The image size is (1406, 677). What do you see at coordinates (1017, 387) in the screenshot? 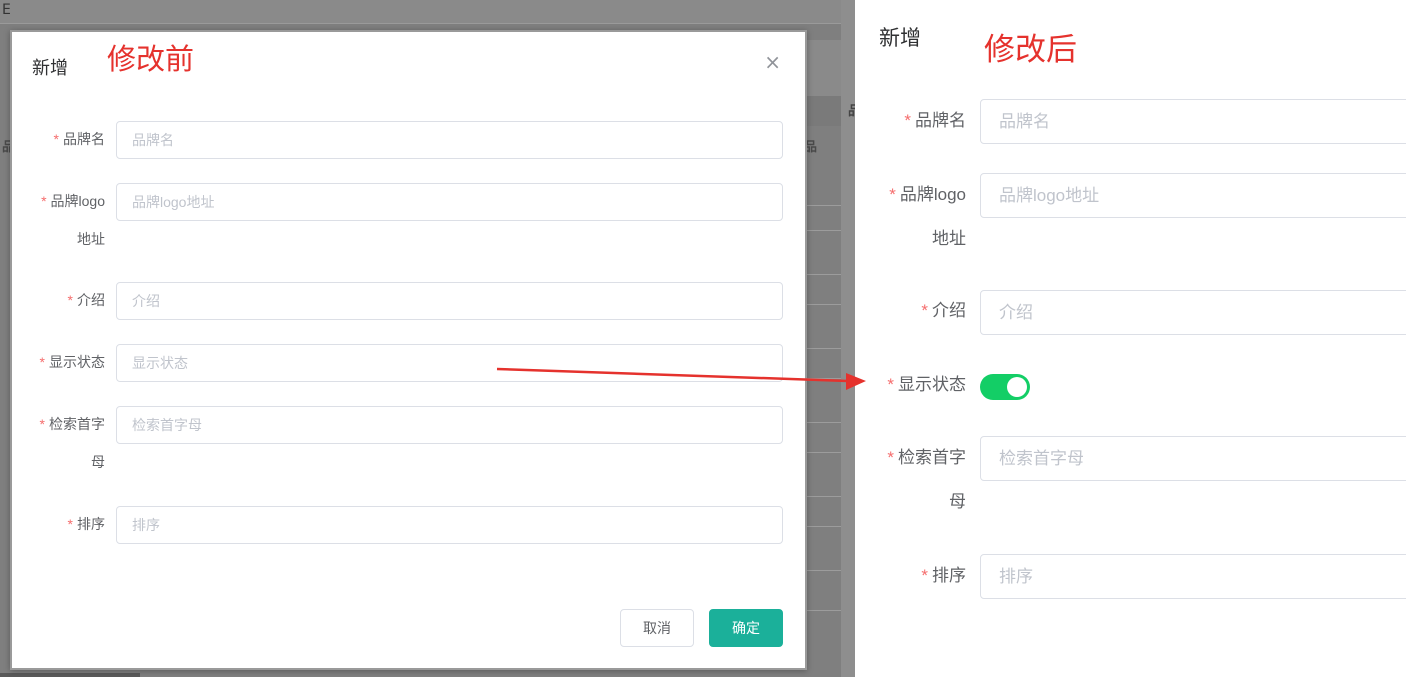
I see `switch-knob` at bounding box center [1017, 387].